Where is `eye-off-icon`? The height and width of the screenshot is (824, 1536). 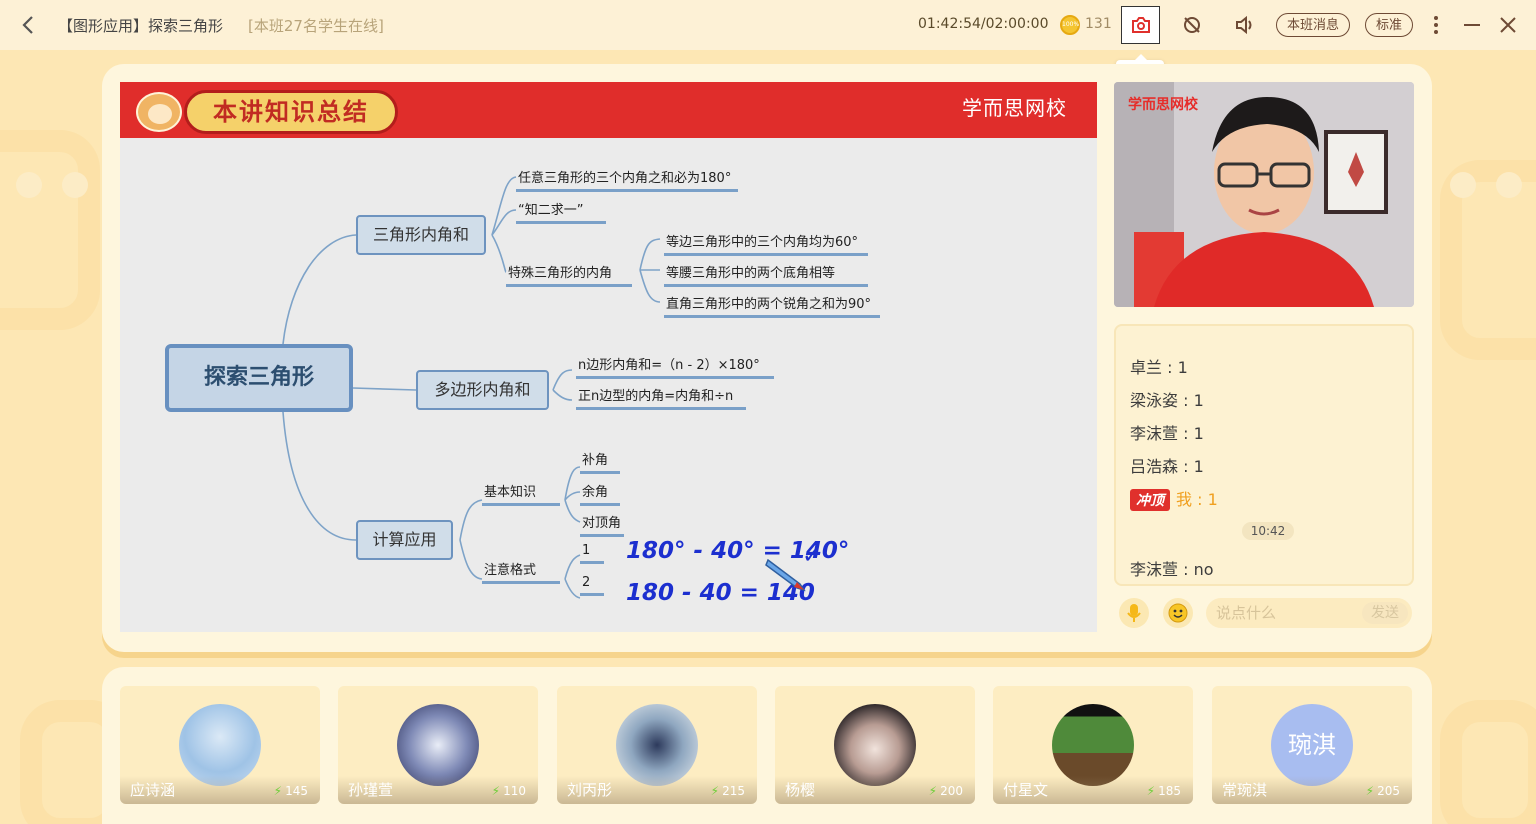
eye-off-icon is located at coordinates (1192, 25).